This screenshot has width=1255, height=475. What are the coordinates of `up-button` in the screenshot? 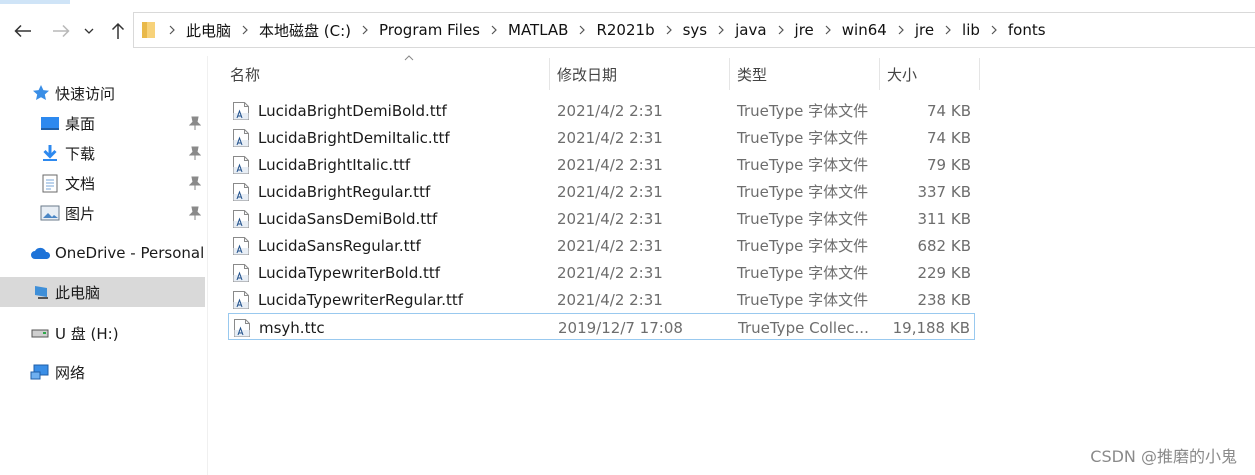 It's located at (118, 31).